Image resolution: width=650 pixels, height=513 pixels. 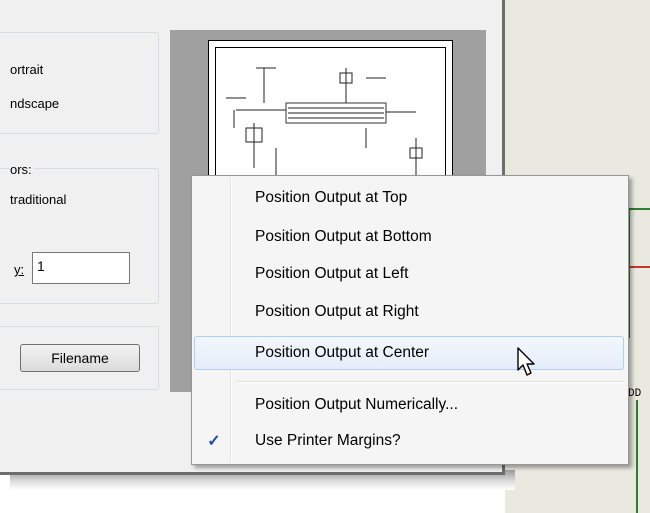 What do you see at coordinates (328, 440) in the screenshot?
I see `menu-item-label: Use Printer Margins?` at bounding box center [328, 440].